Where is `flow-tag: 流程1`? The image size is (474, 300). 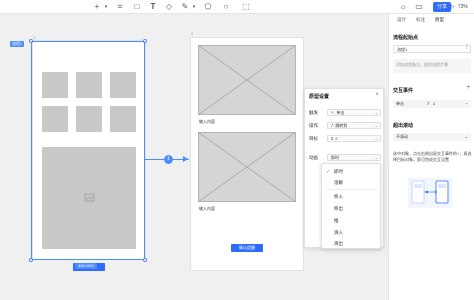
flow-tag: 流程1 is located at coordinates (17, 44).